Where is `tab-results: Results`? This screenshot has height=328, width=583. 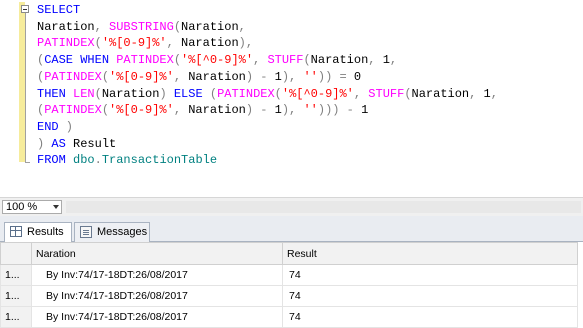
tab-results: Results is located at coordinates (38, 232).